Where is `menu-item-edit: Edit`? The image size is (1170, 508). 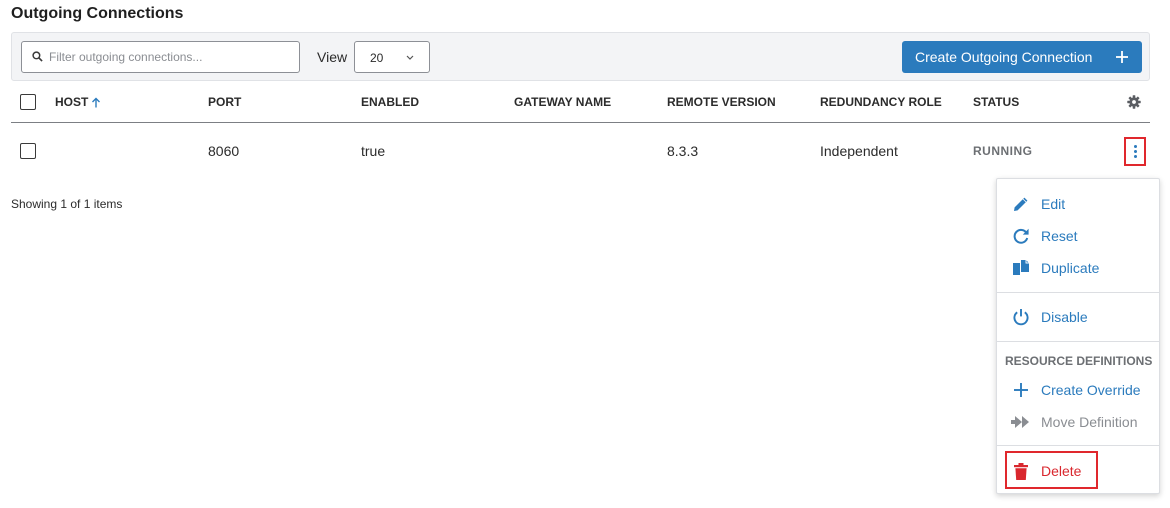
menu-item-edit: Edit is located at coordinates (1038, 204).